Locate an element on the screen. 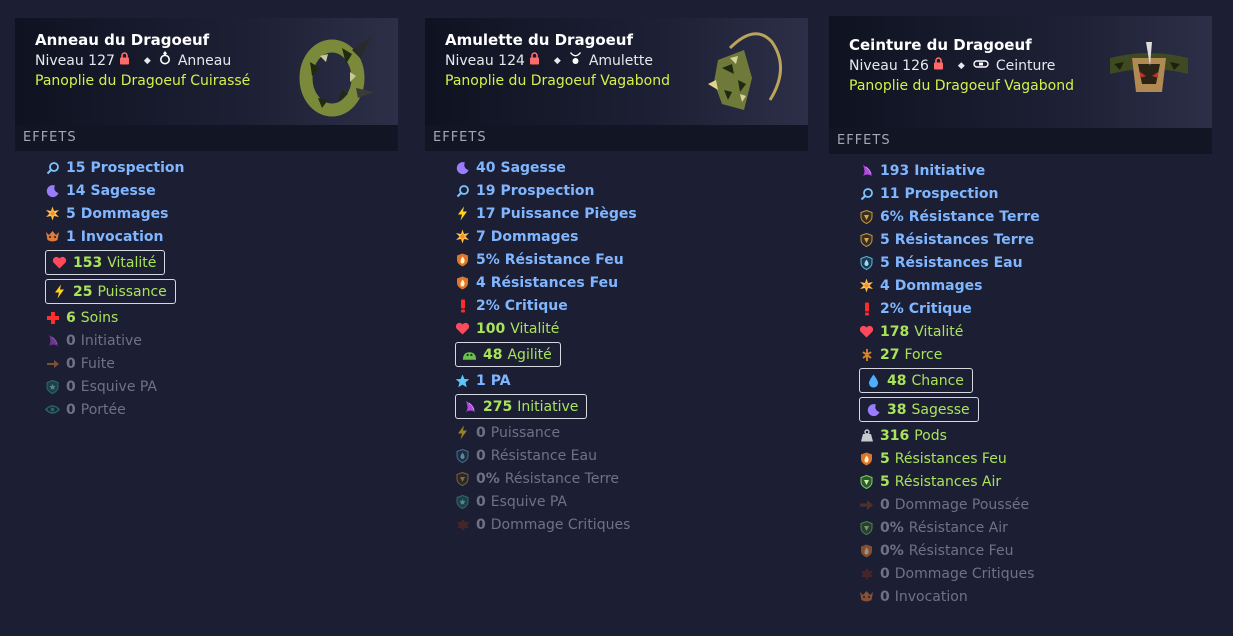  effect-row: 0 Dommage Critiques is located at coordinates (631, 524).